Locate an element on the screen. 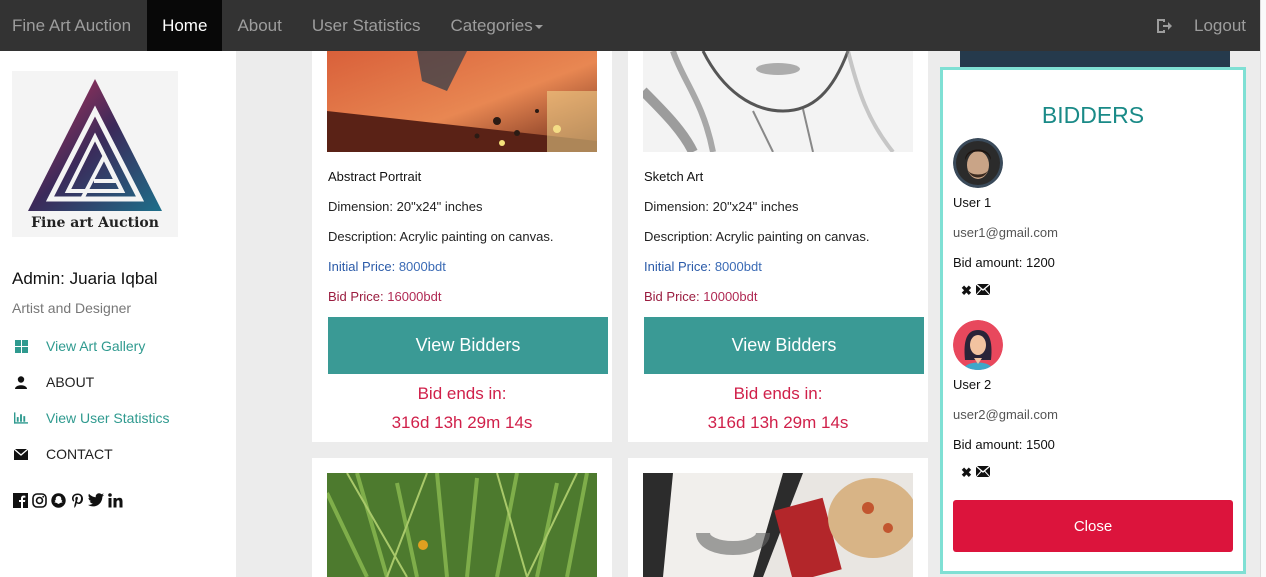 Image resolution: width=1266 pixels, height=577 pixels. close-button: Close is located at coordinates (1093, 526).